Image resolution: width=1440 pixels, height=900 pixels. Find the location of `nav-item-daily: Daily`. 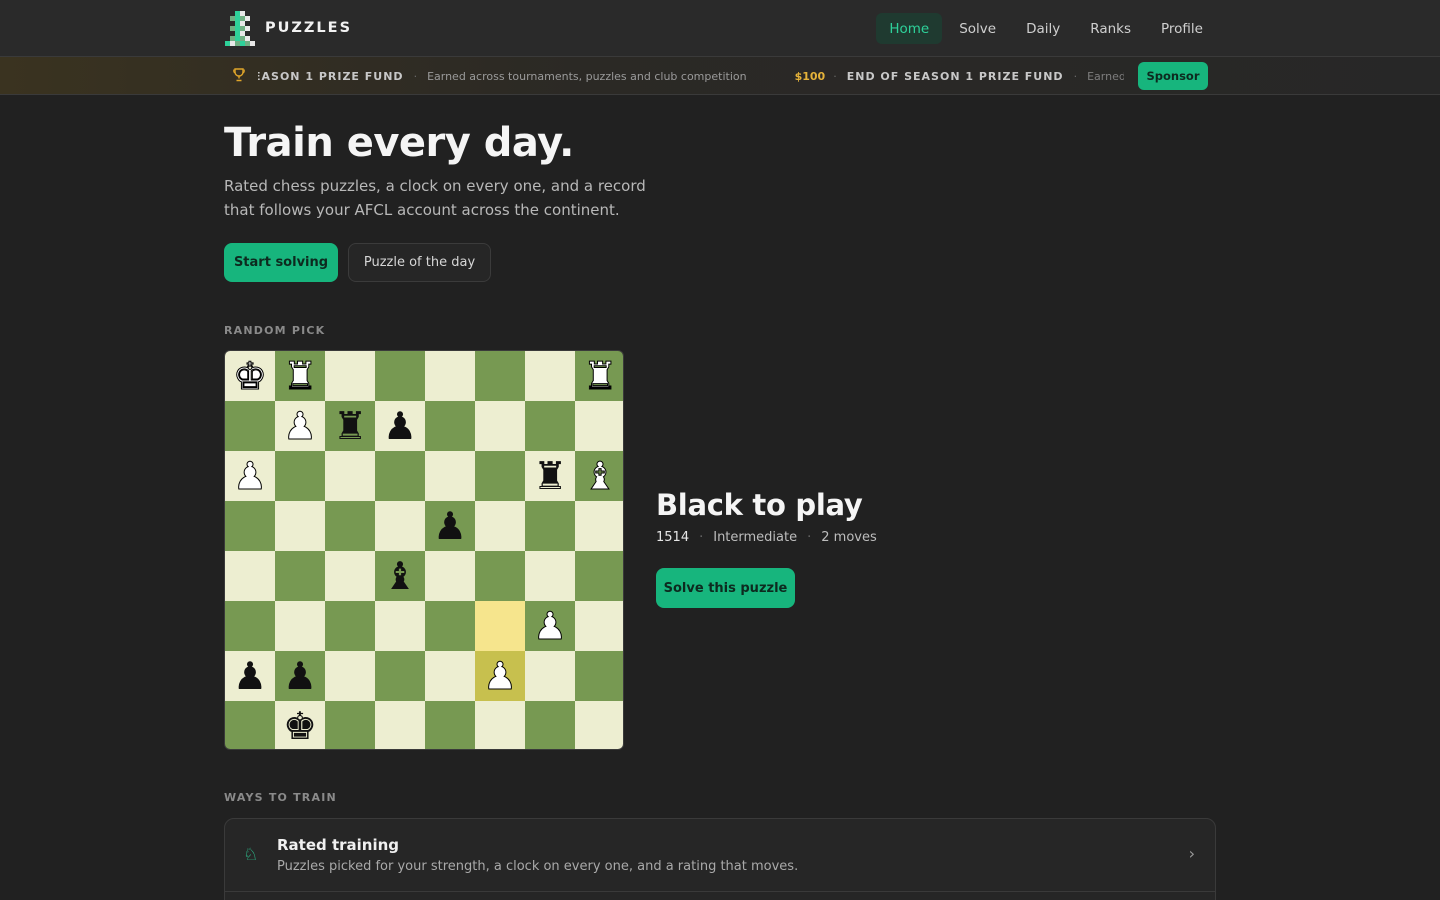

nav-item-daily: Daily is located at coordinates (1043, 28).